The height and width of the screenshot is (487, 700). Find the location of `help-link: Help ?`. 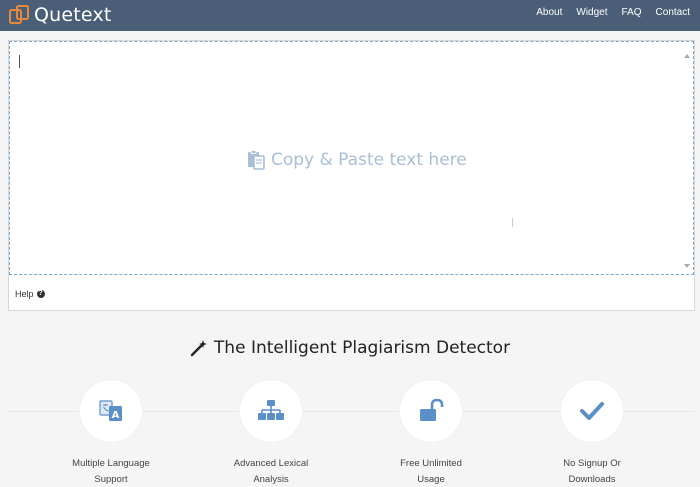

help-link: Help ? is located at coordinates (30, 294).